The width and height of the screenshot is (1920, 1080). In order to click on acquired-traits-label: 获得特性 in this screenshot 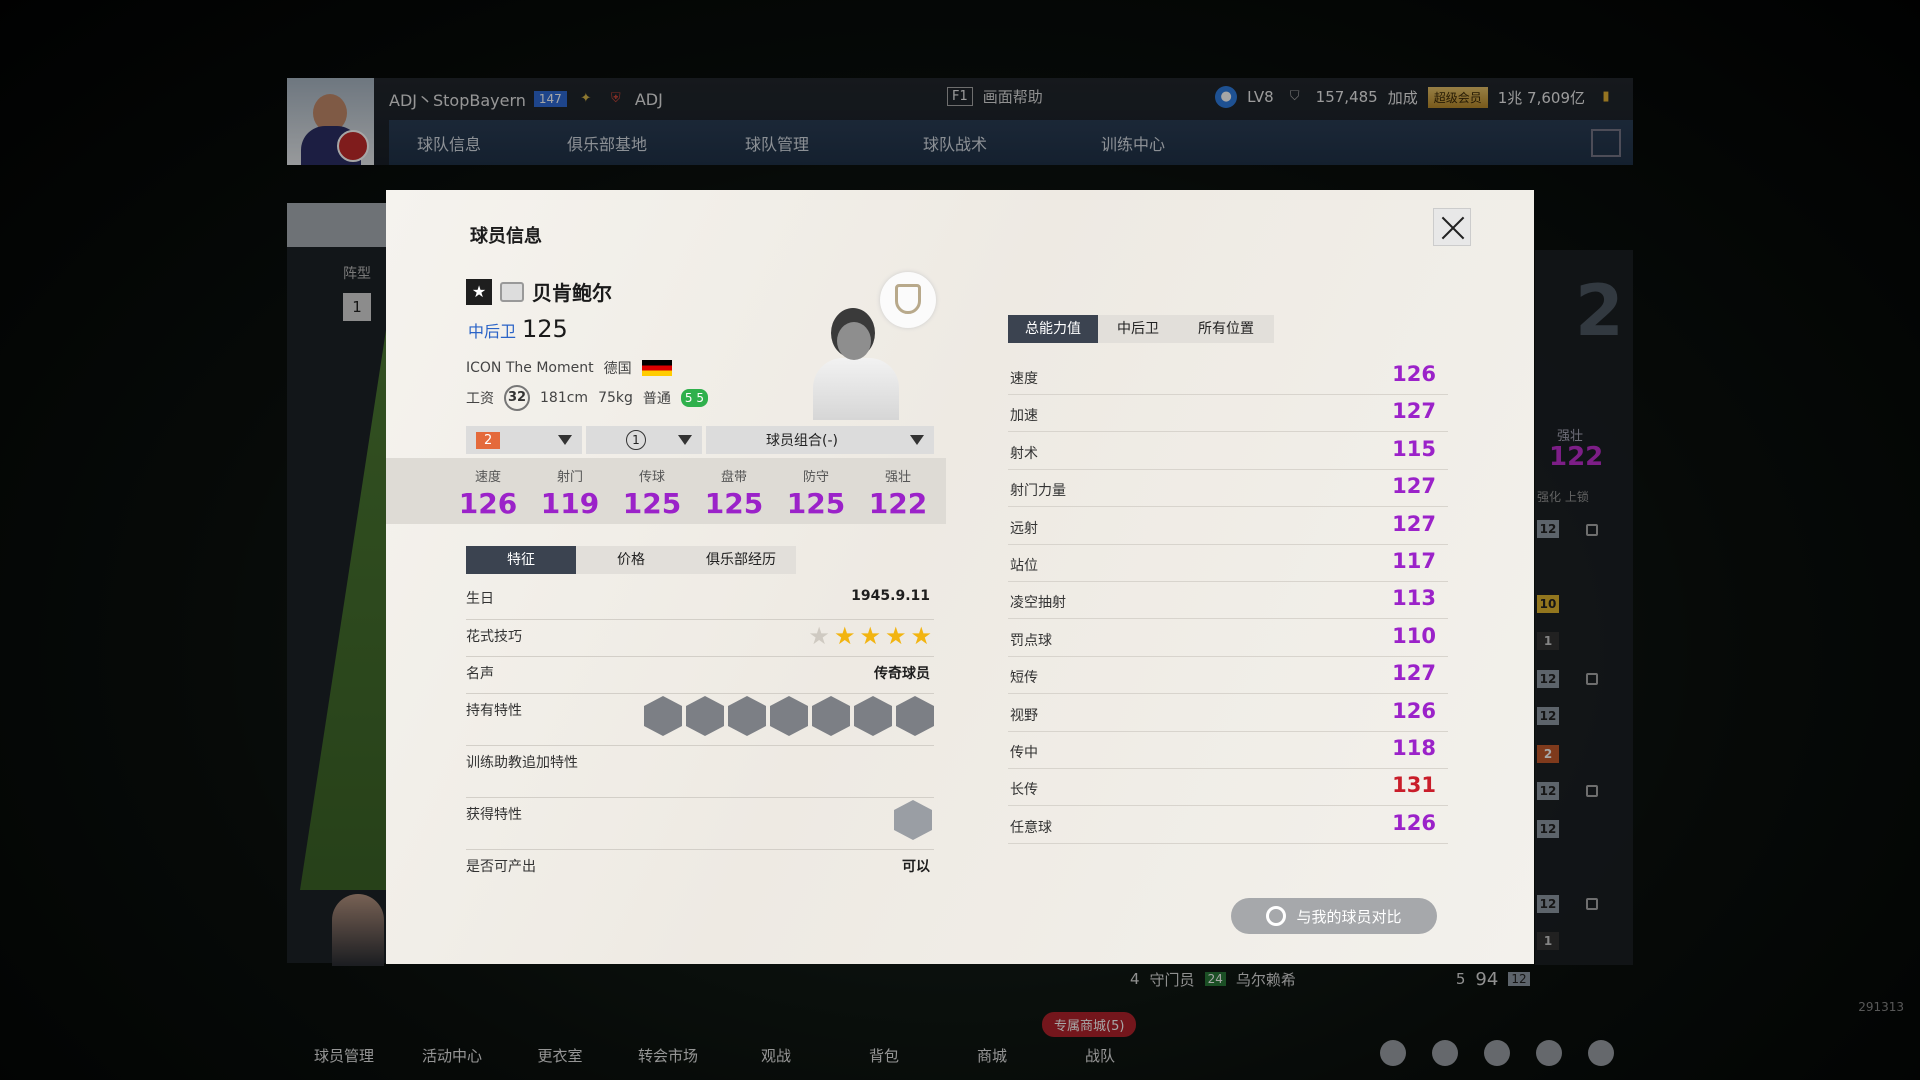, I will do `click(494, 815)`.